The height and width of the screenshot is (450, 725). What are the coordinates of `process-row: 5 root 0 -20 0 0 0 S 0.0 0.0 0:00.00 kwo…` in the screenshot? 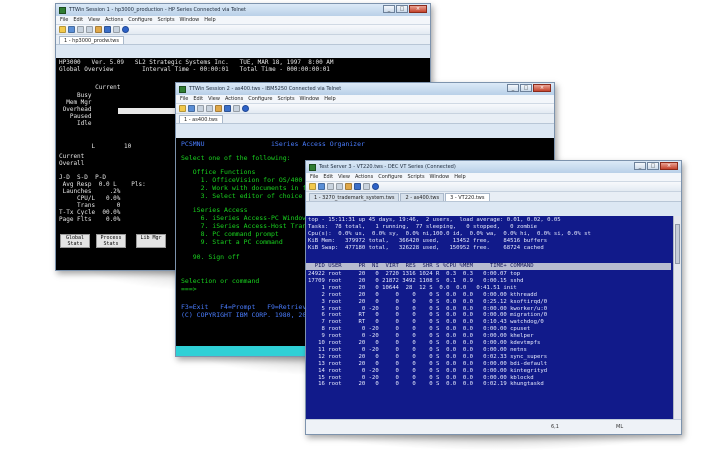 It's located at (428, 308).